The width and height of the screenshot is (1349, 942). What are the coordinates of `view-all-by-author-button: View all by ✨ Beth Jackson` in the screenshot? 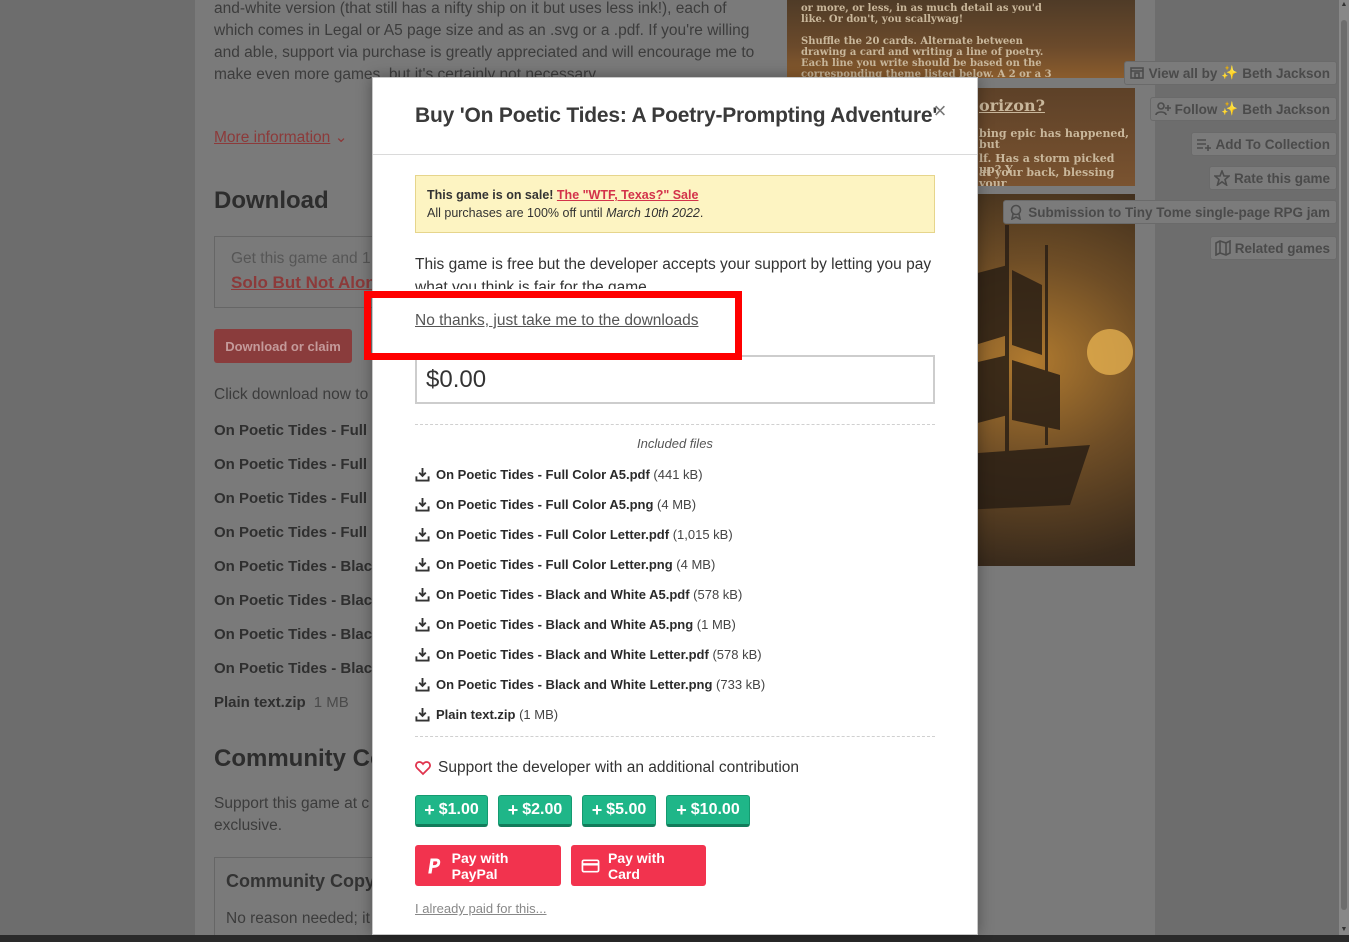 It's located at (1230, 73).